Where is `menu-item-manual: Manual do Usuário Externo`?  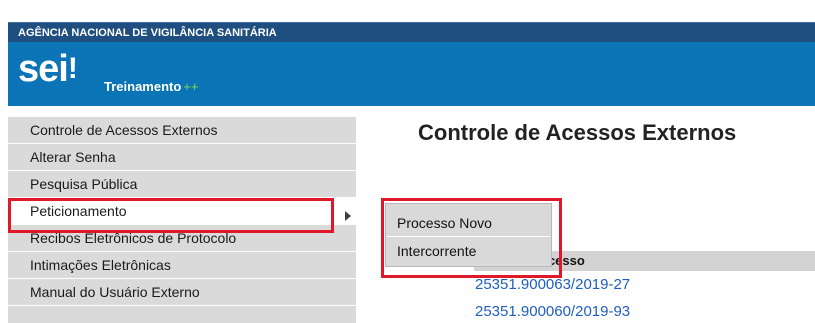 menu-item-manual: Manual do Usuário Externo is located at coordinates (182, 292).